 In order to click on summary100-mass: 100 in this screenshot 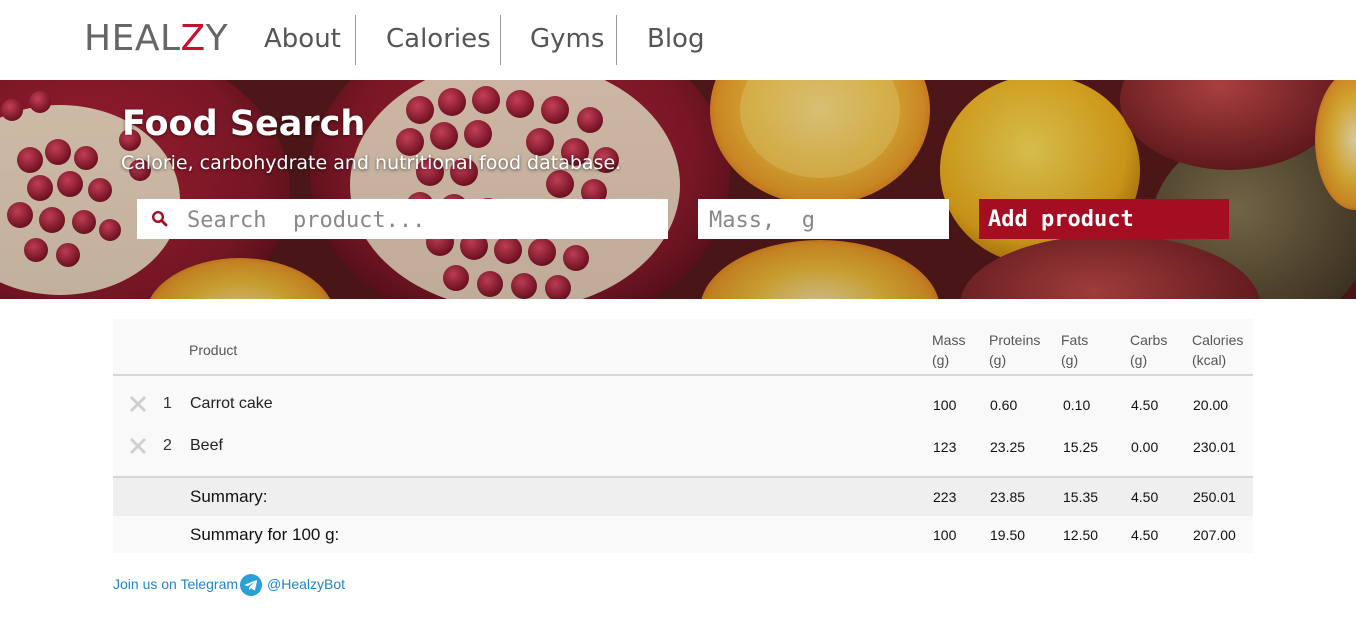, I will do `click(945, 535)`.